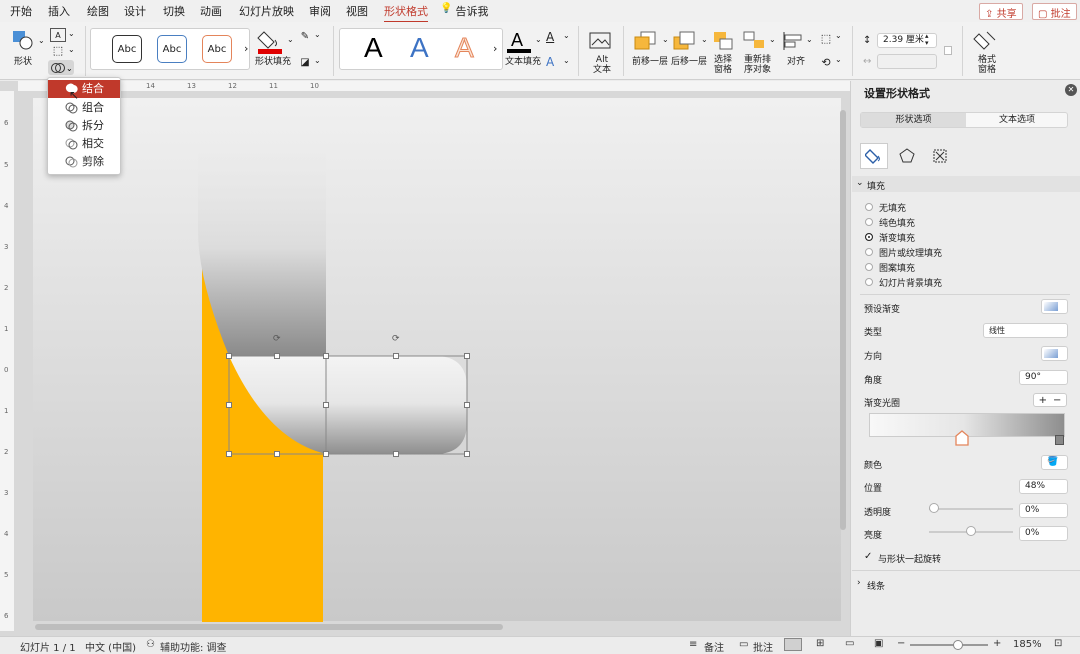 The image size is (1080, 654). I want to click on radio-pattern-fill, so click(869, 267).